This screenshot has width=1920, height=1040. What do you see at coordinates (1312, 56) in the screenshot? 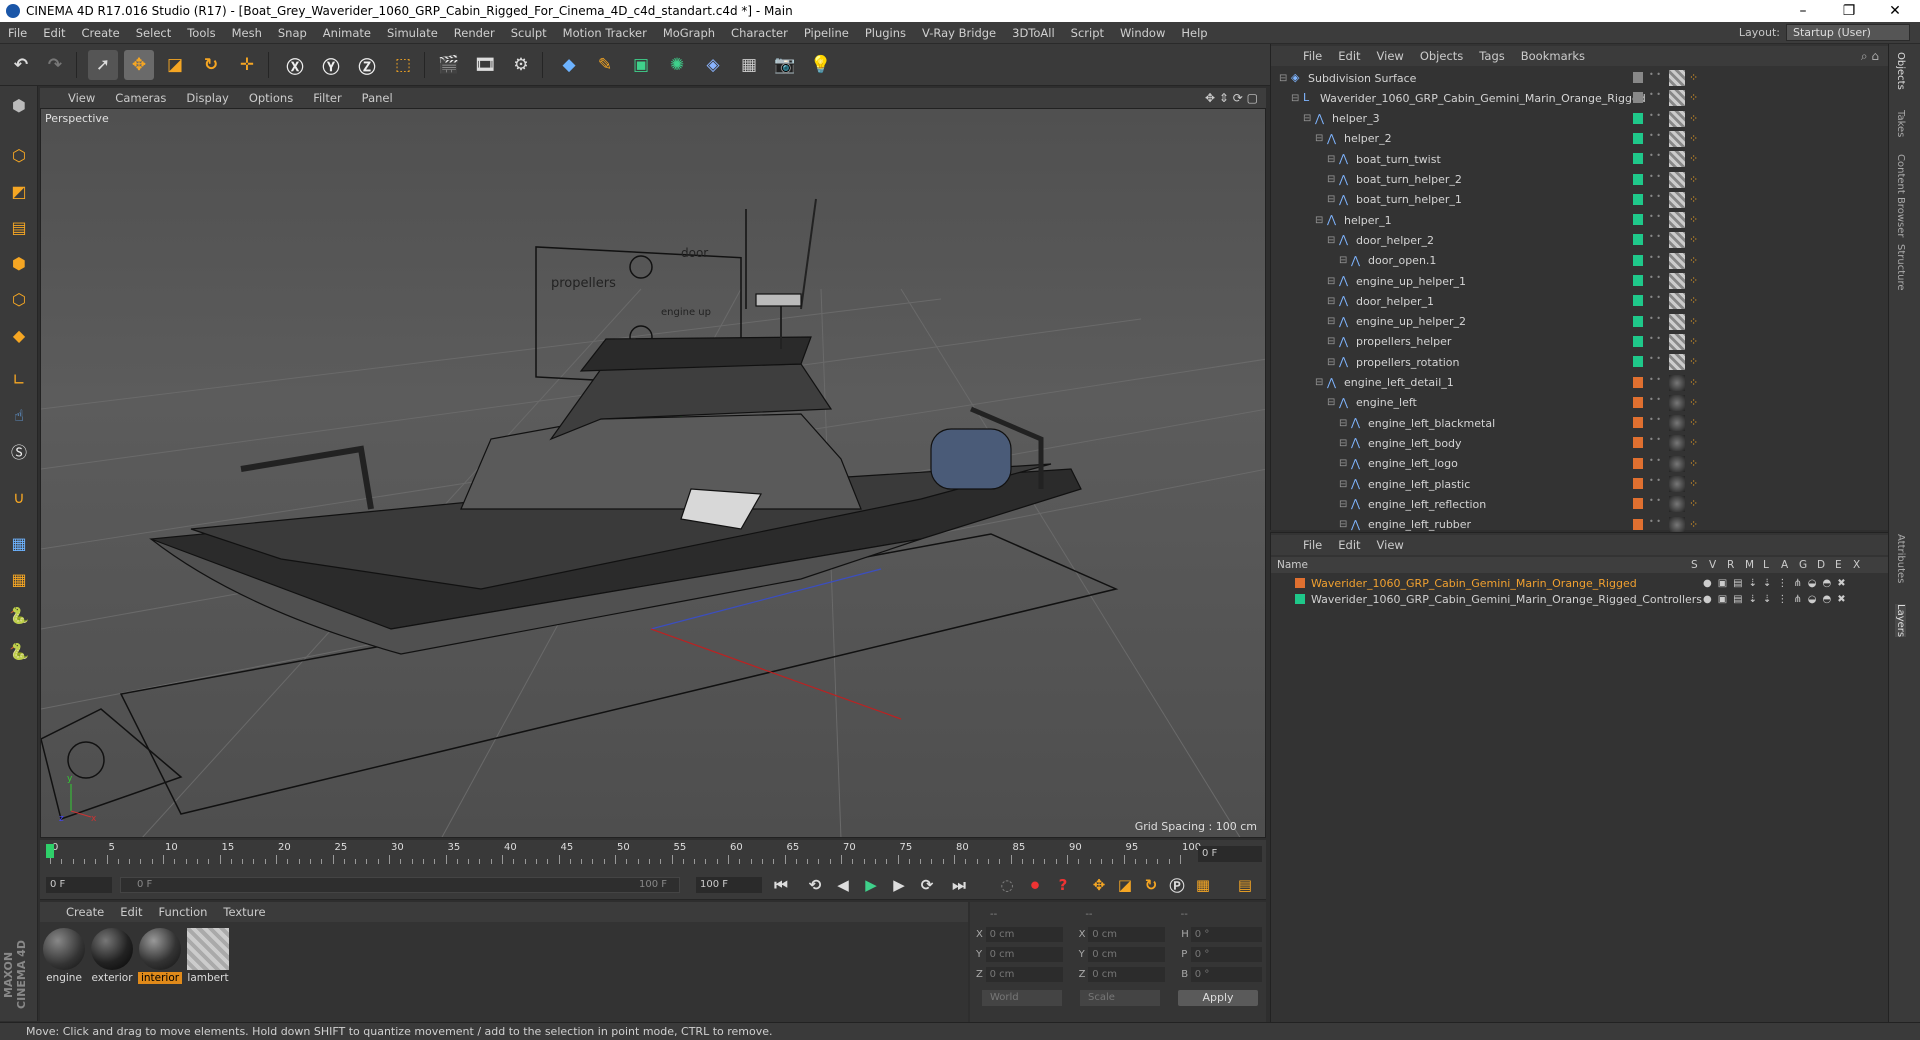
I see `obj-menu-file: File` at bounding box center [1312, 56].